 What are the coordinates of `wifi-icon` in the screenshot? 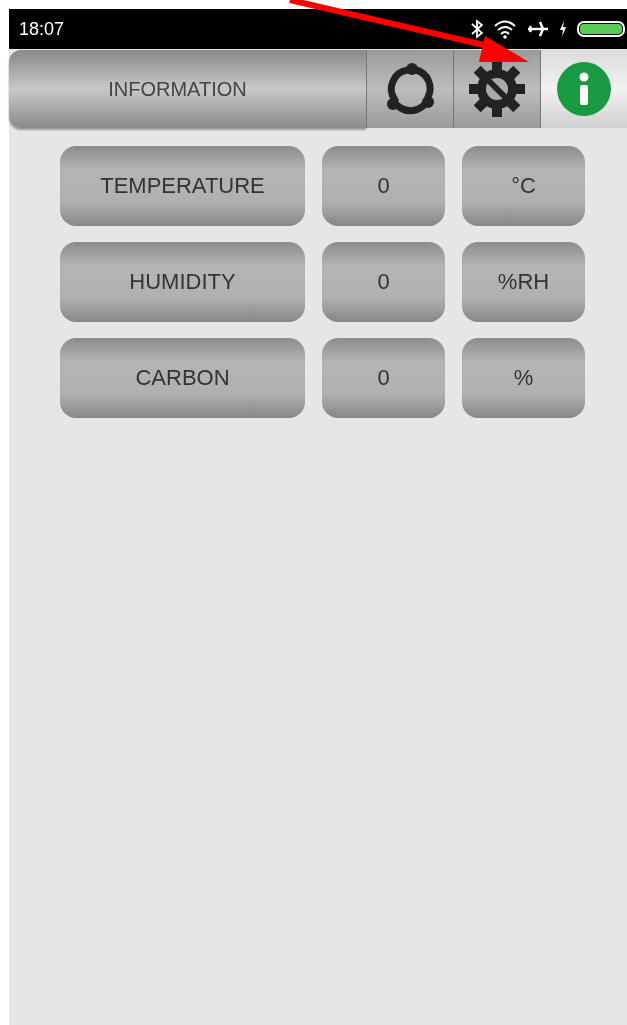 It's located at (505, 29).